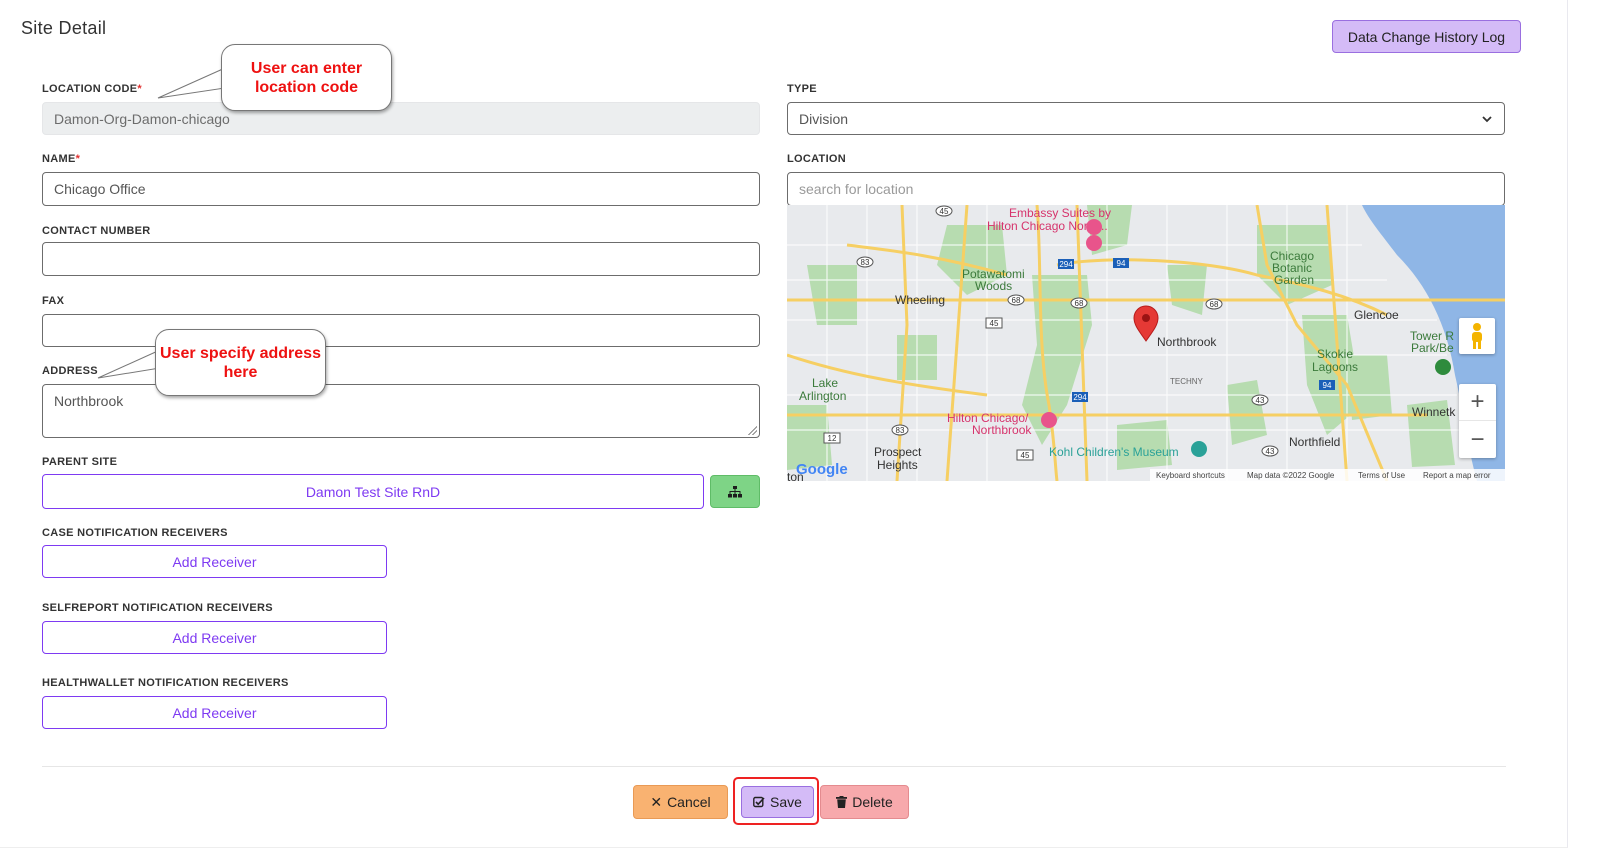 The image size is (1600, 862). What do you see at coordinates (157, 608) in the screenshot?
I see `selfreport-receivers-label: SELFREPORT NOTIFICATION RECEIVERS` at bounding box center [157, 608].